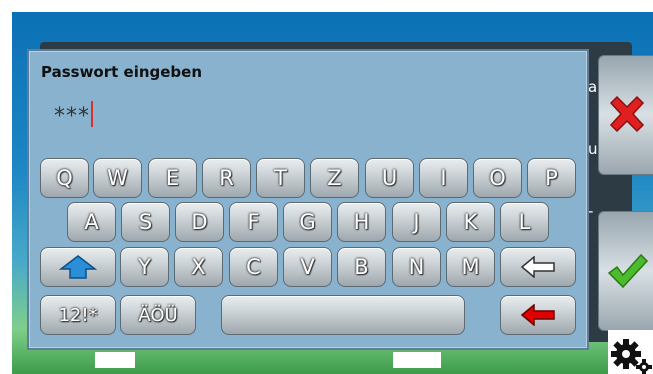 The image size is (653, 374). I want to click on numbers-symbols-key: 12!*, so click(78, 315).